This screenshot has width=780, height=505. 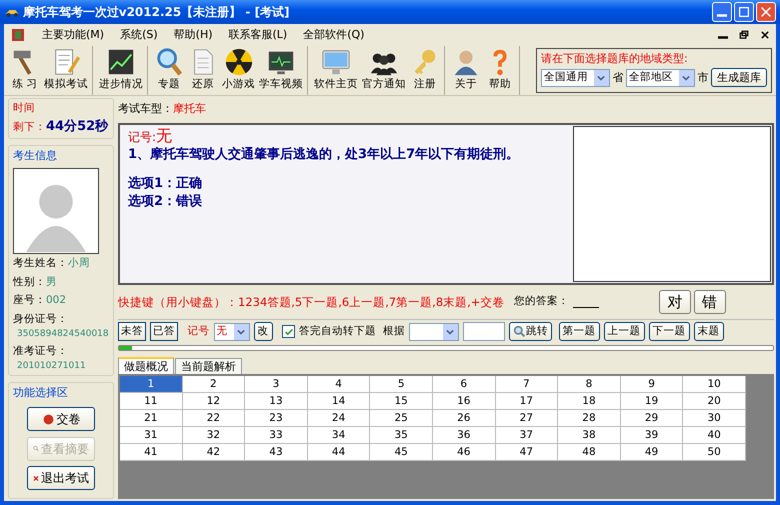 What do you see at coordinates (61, 478) in the screenshot?
I see `function-button: 退出考试` at bounding box center [61, 478].